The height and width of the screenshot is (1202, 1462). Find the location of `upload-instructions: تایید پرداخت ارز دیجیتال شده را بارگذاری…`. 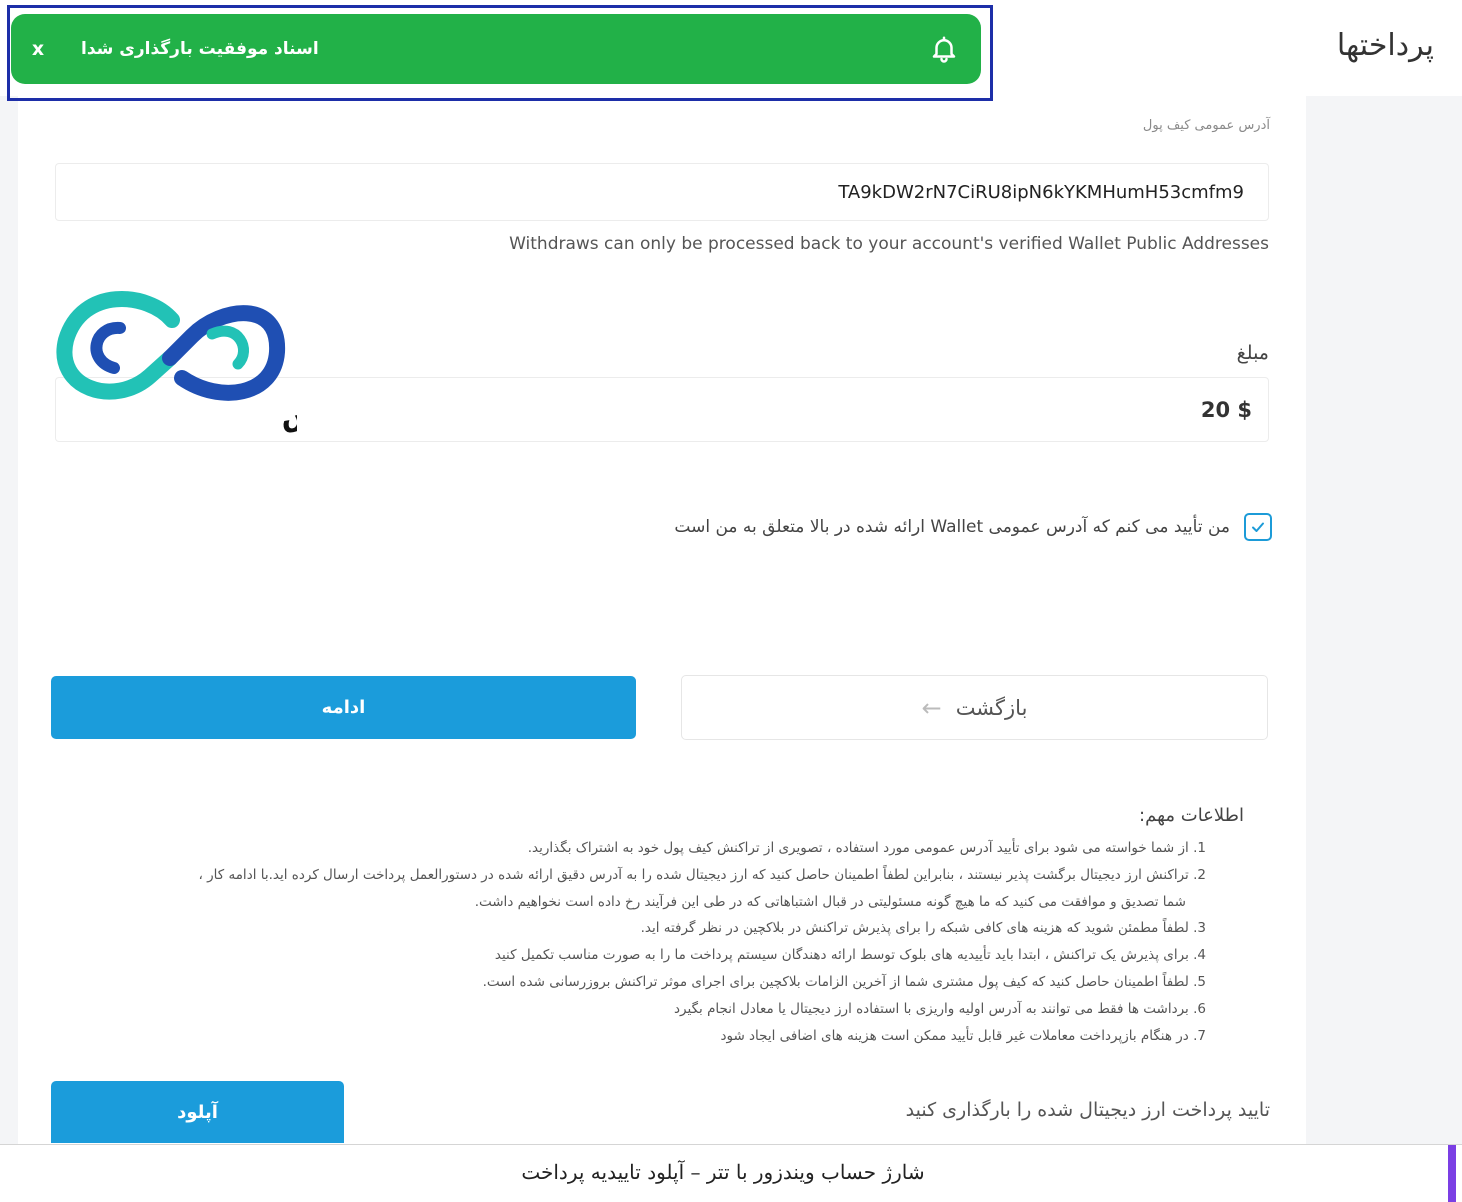

upload-instructions: تایید پرداخت ارز دیجیتال شده را بارگذاری… is located at coordinates (1087, 1110).